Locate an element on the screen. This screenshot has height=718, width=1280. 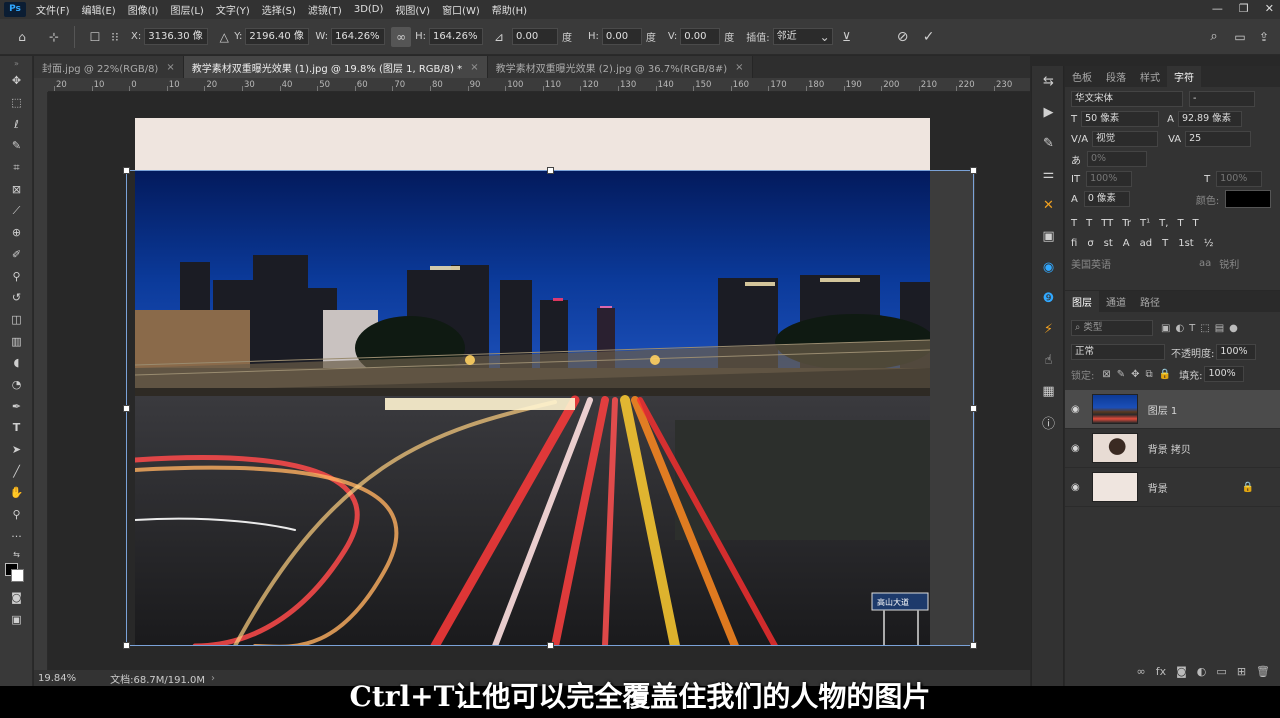
tools-cross-icon: ✕ is located at coordinates (1048, 205).